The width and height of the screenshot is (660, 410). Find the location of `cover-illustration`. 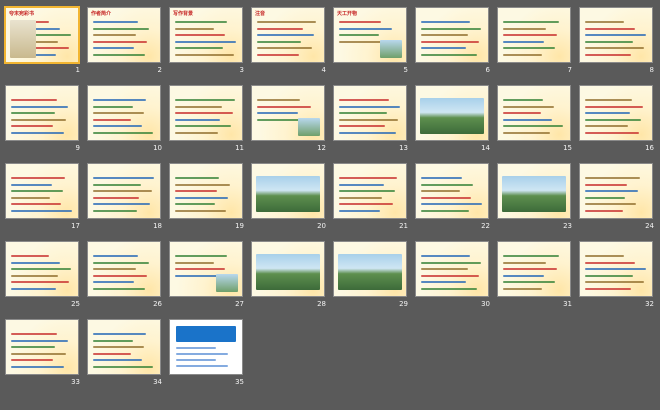

cover-illustration is located at coordinates (23, 39).